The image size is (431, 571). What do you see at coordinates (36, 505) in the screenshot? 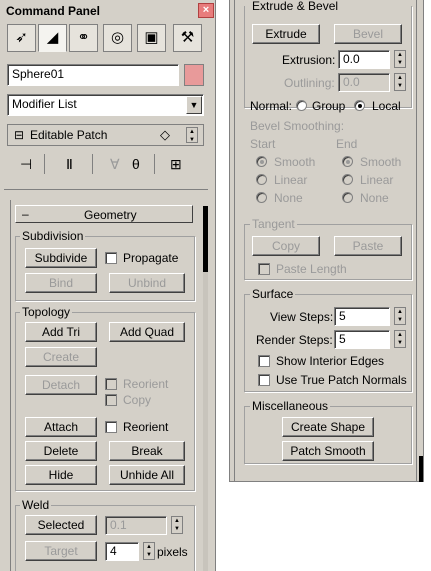
I see `weld-label: Weld` at bounding box center [36, 505].